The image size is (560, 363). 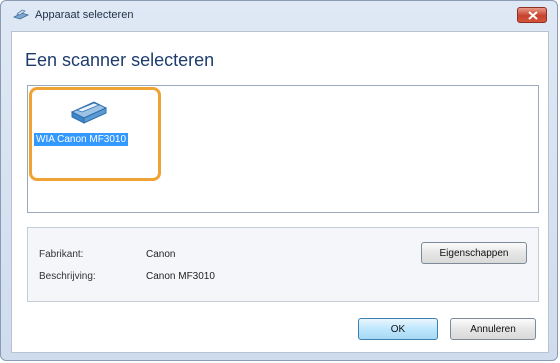 What do you see at coordinates (180, 276) in the screenshot?
I see `description-value: Canon MF3010` at bounding box center [180, 276].